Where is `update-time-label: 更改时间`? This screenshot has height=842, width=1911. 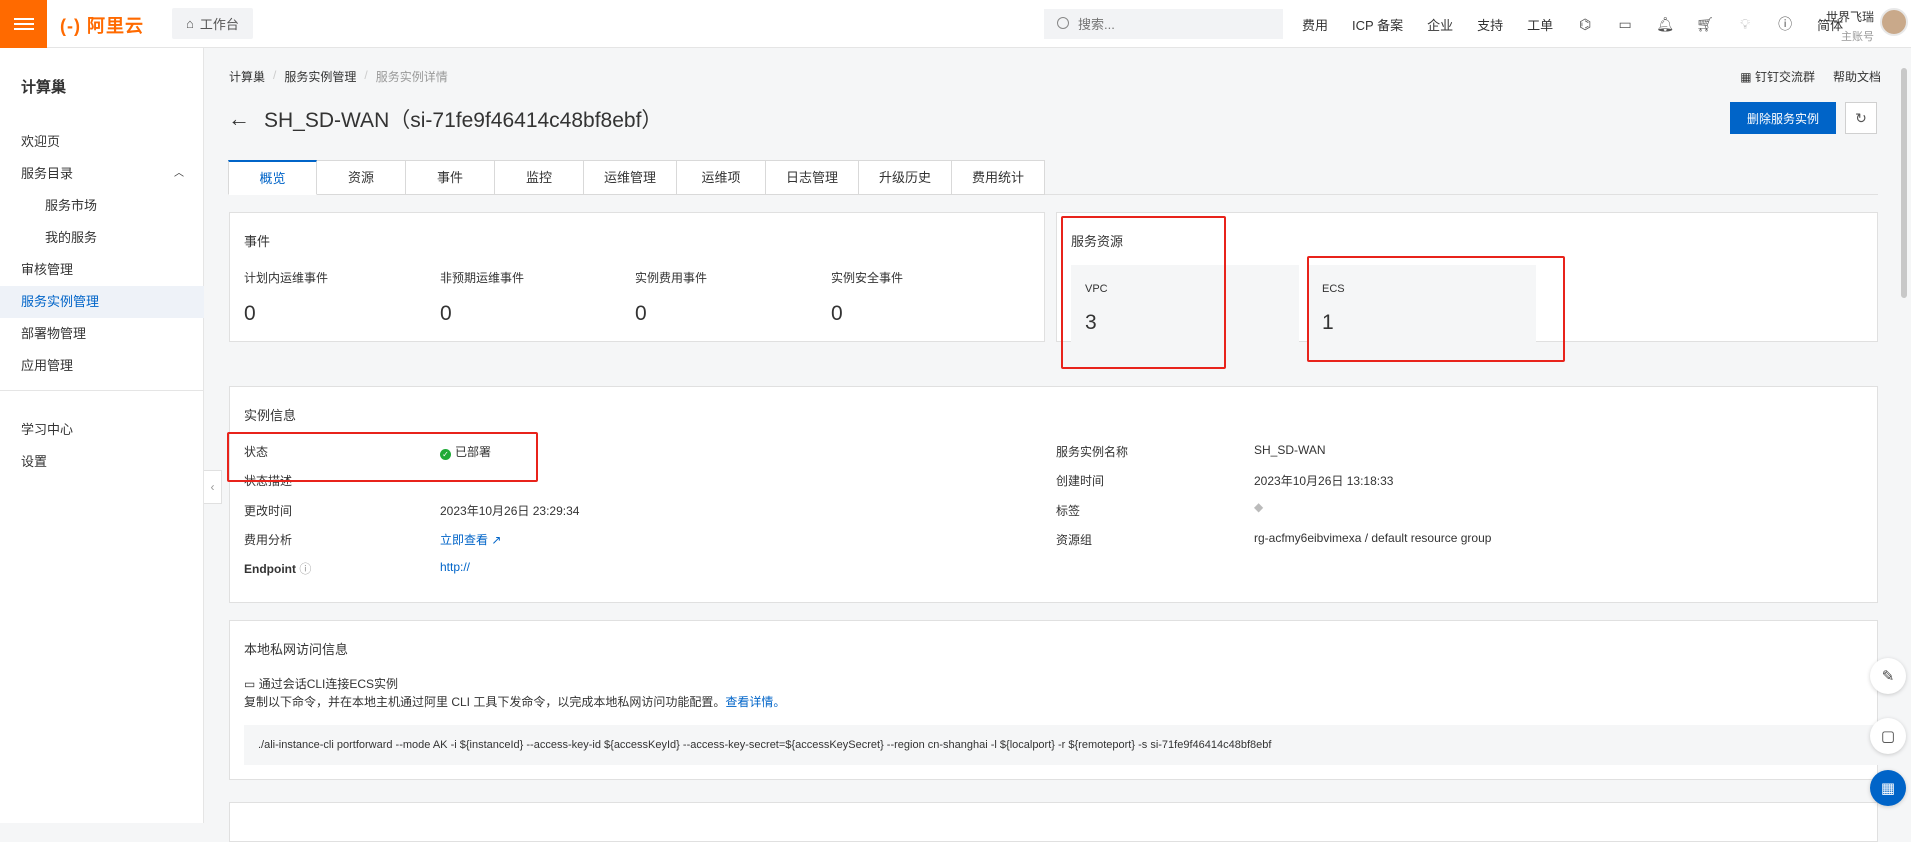
update-time-label: 更改时间 is located at coordinates (268, 511).